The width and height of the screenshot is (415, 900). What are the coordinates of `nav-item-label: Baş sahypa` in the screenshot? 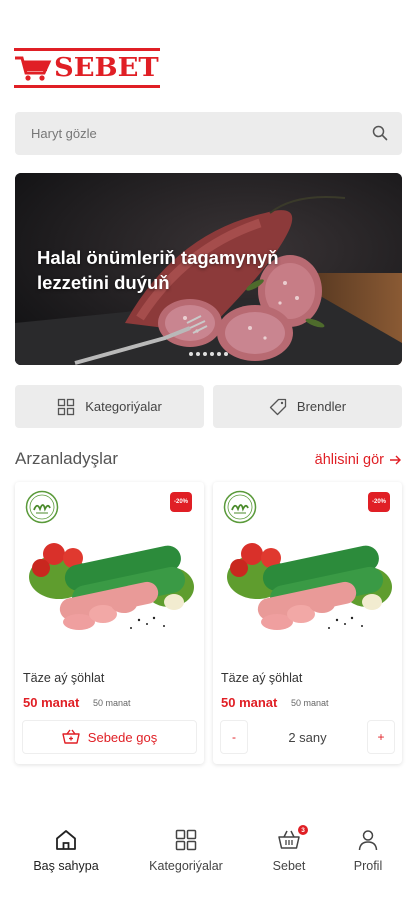 It's located at (66, 866).